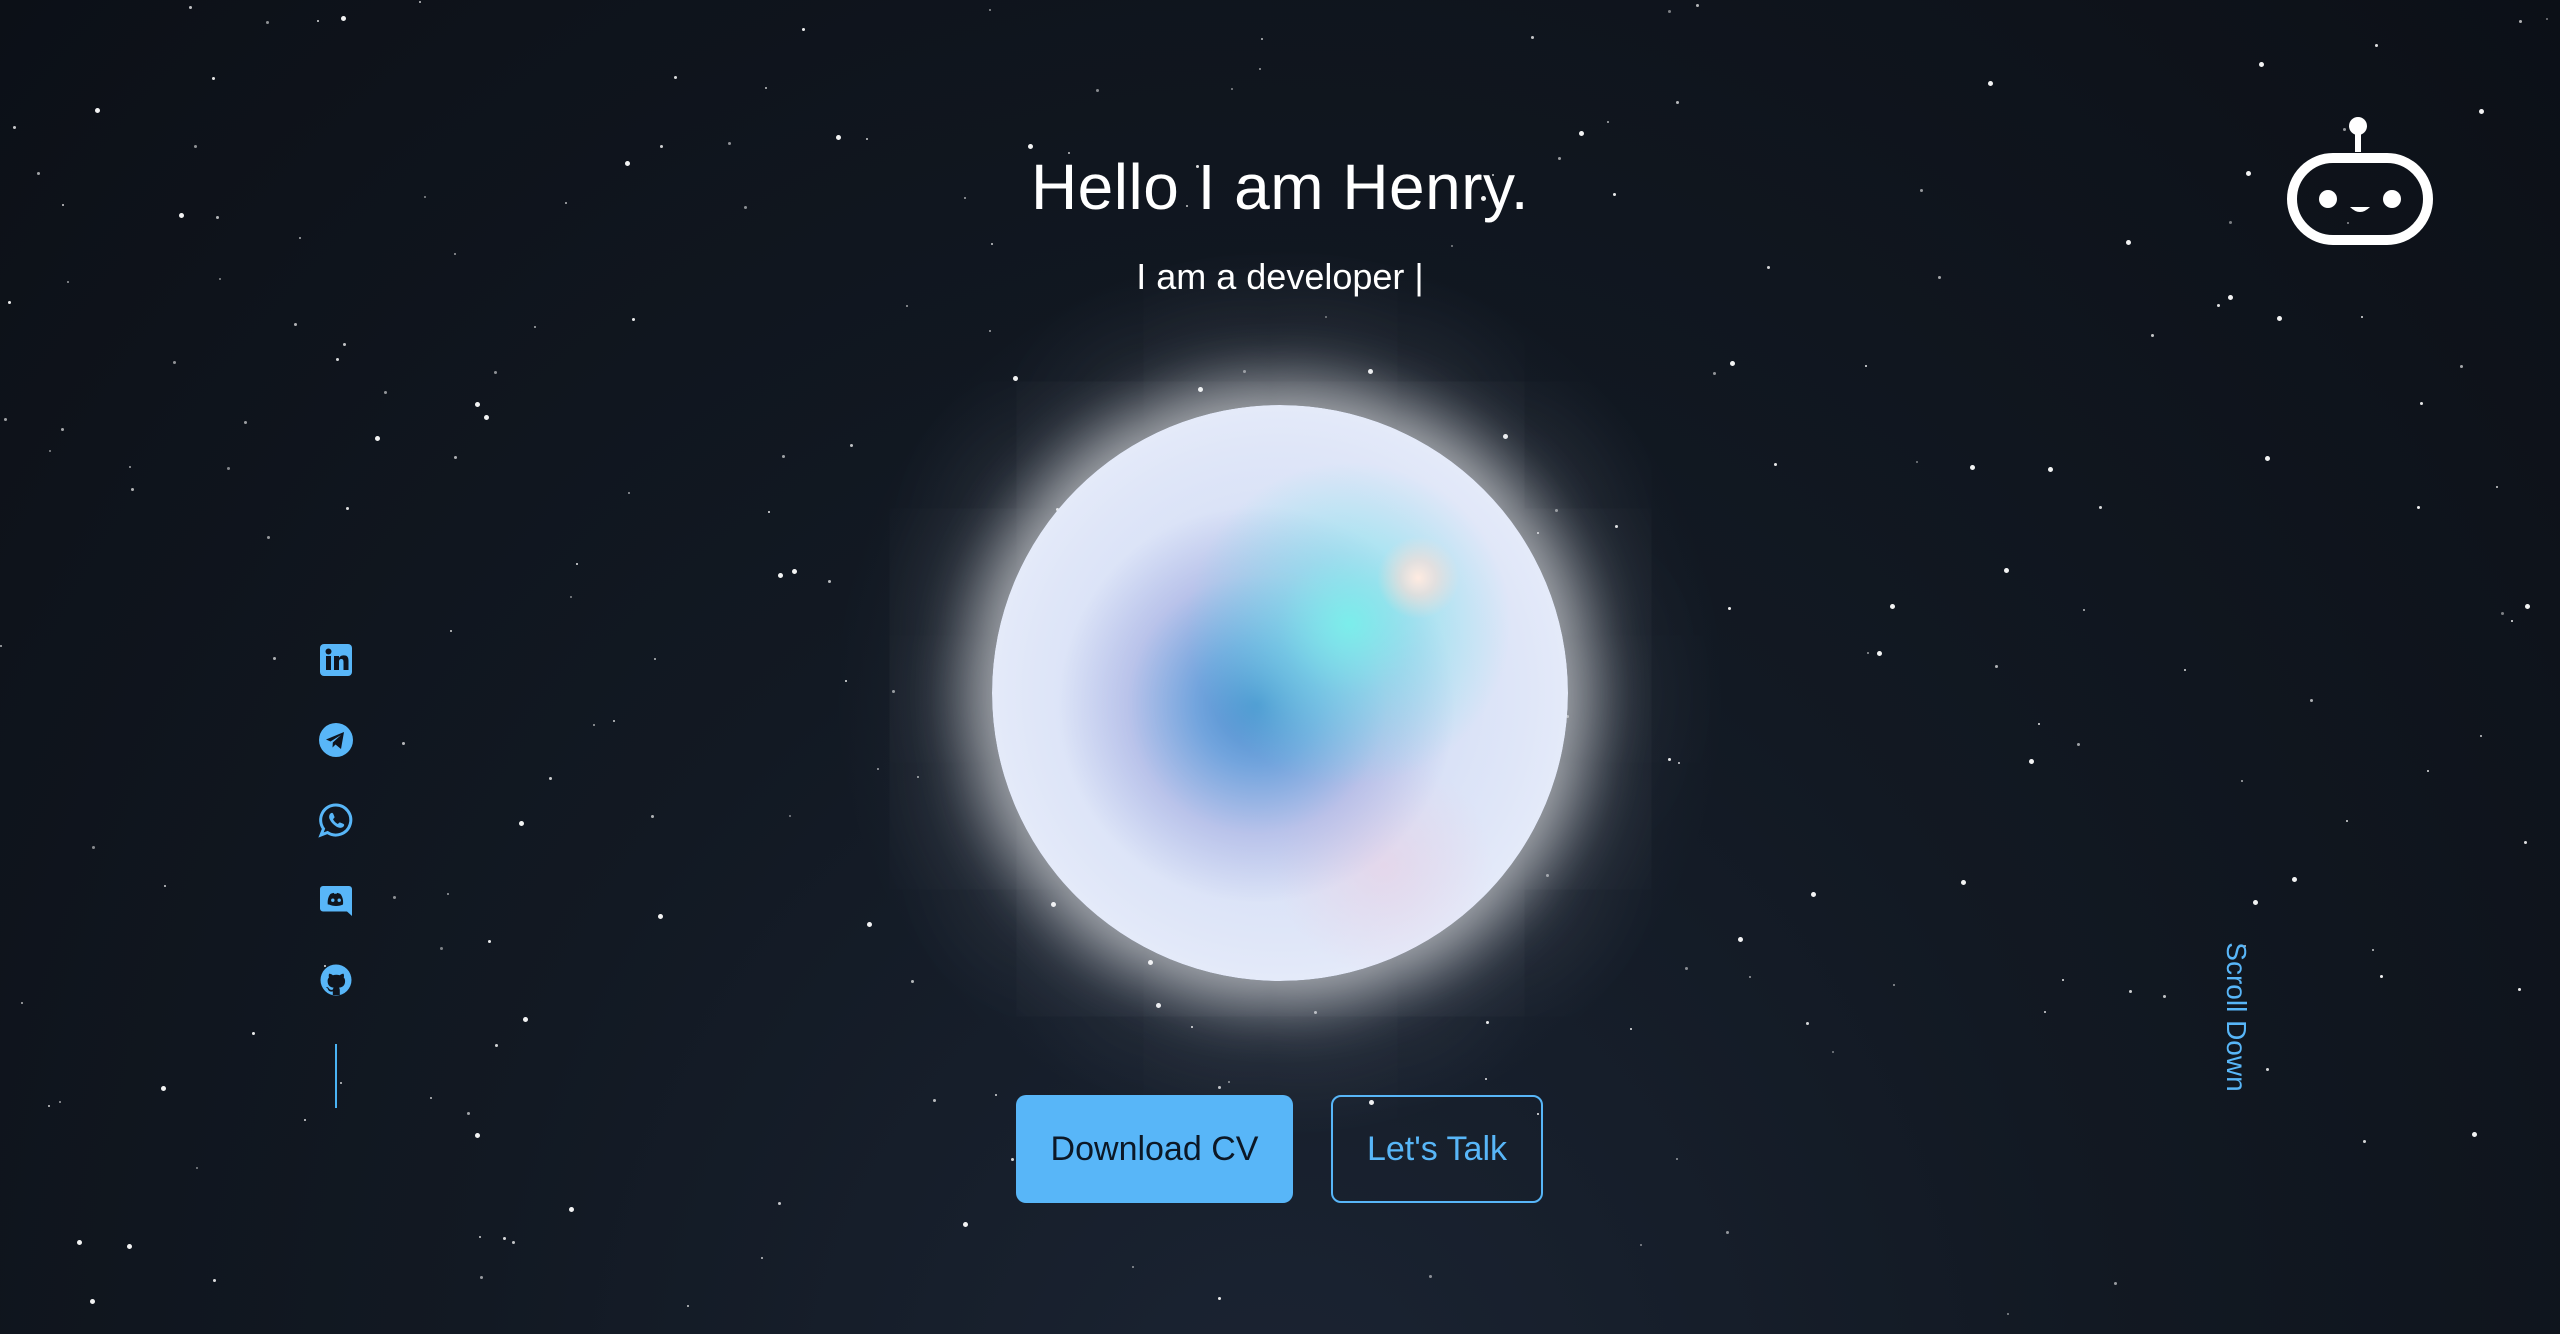  What do you see at coordinates (1154, 1149) in the screenshot?
I see `download-cv-button: Download CV` at bounding box center [1154, 1149].